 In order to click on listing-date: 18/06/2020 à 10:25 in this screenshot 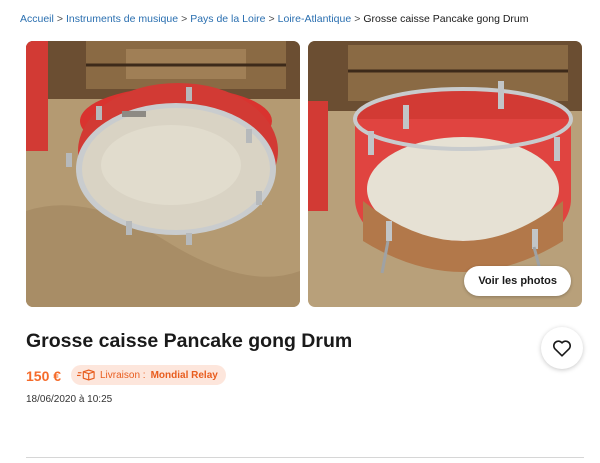, I will do `click(69, 399)`.